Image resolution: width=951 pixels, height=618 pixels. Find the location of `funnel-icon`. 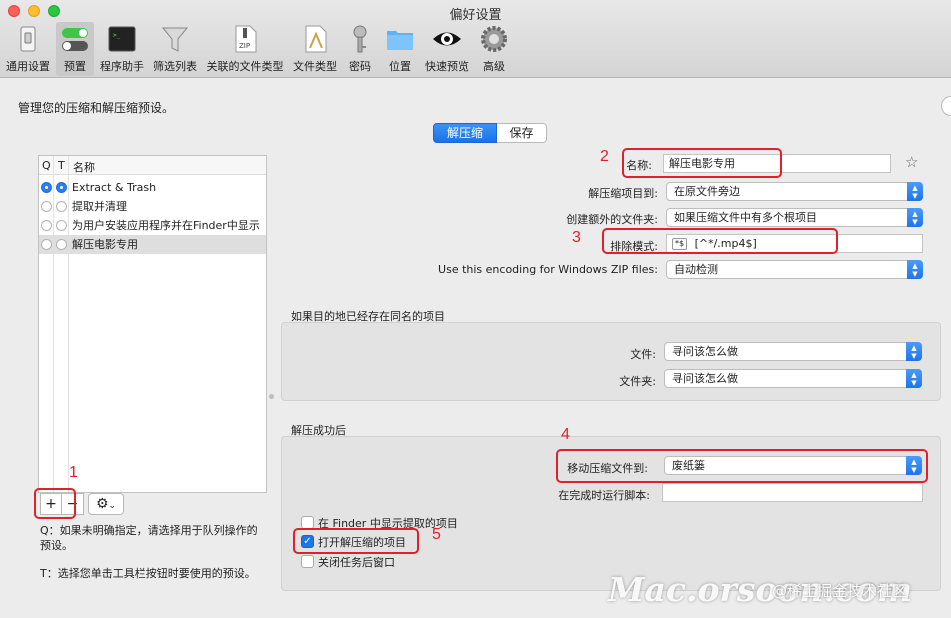

funnel-icon is located at coordinates (175, 39).